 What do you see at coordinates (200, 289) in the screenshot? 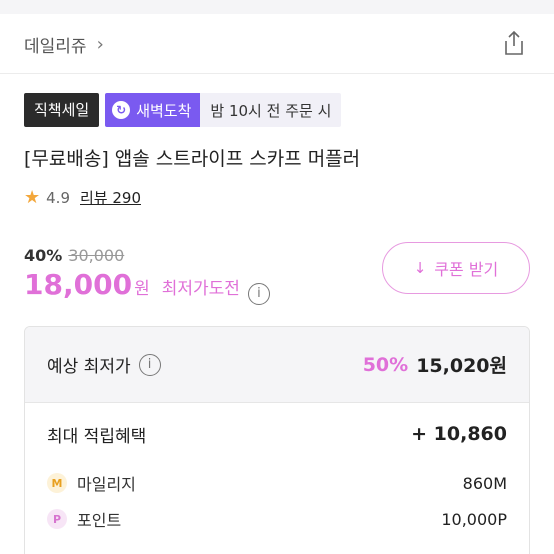
I see `lowest-price-challenge: 최저가도전` at bounding box center [200, 289].